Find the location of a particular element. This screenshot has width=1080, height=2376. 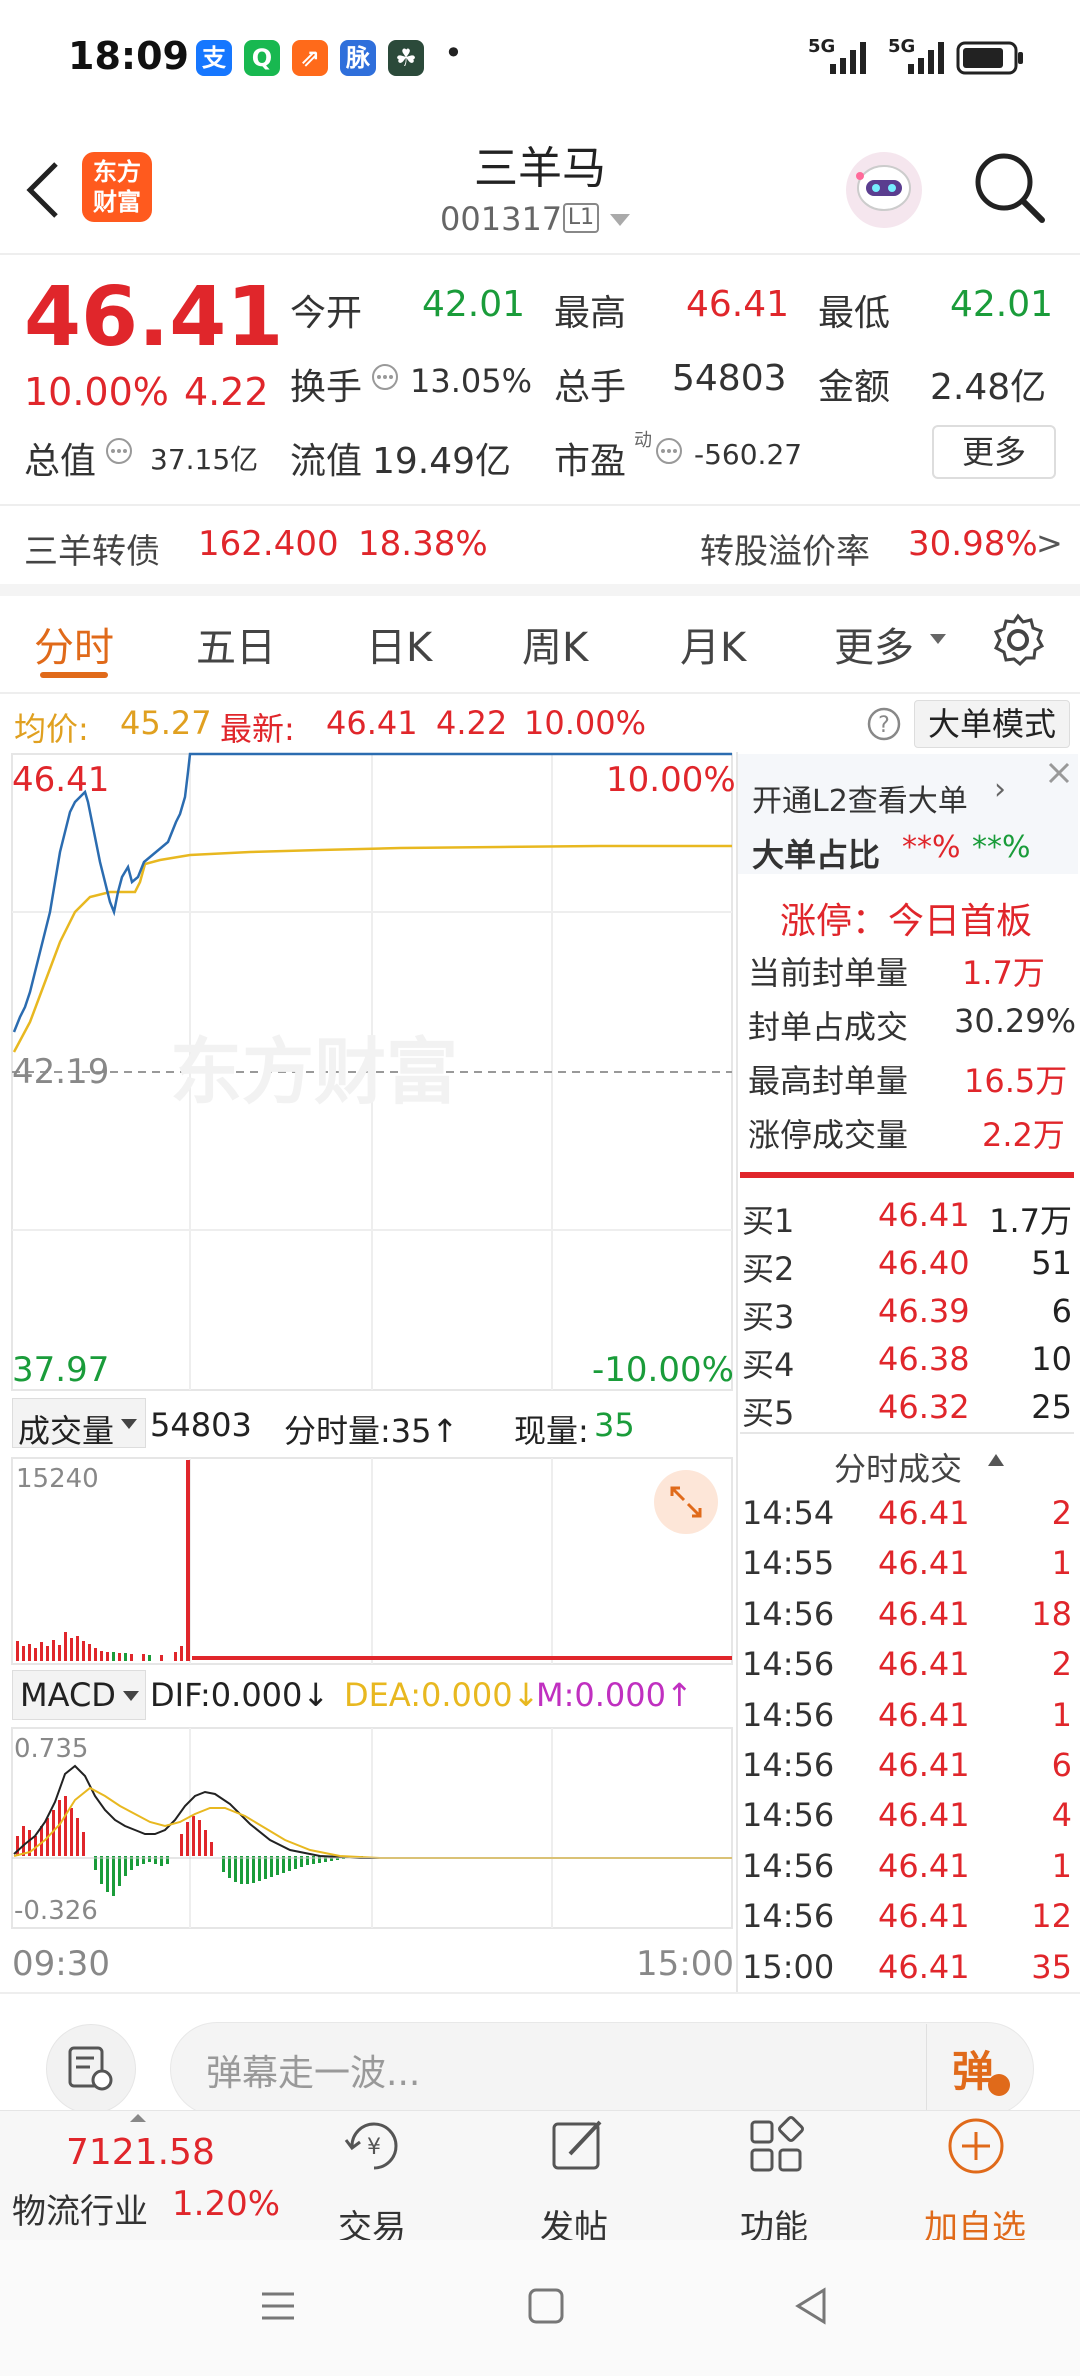

amount-label: 金额 is located at coordinates (854, 387).